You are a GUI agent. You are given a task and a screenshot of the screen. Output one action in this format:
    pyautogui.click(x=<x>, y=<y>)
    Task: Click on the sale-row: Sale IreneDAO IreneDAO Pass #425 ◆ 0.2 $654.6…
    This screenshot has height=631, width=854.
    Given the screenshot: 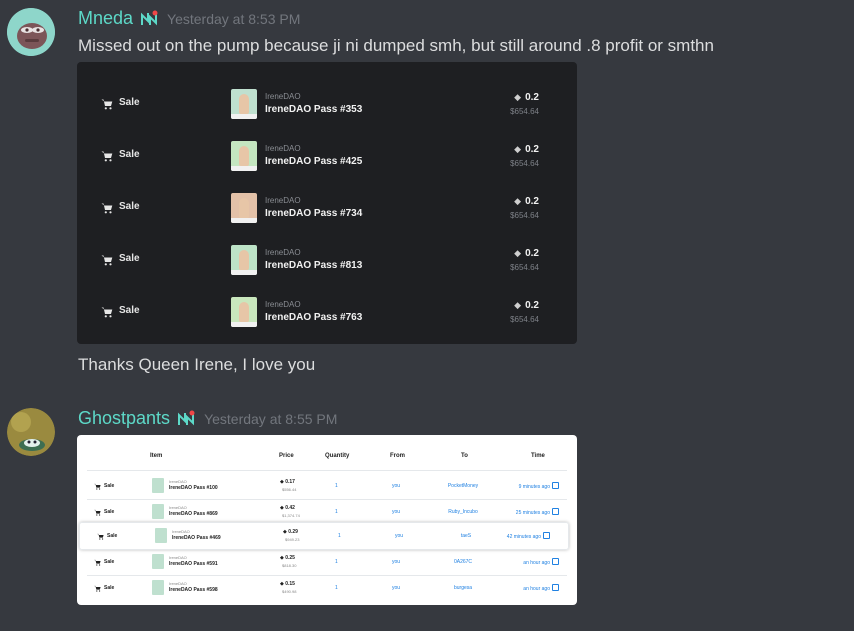 What is the action you would take?
    pyautogui.click(x=327, y=158)
    